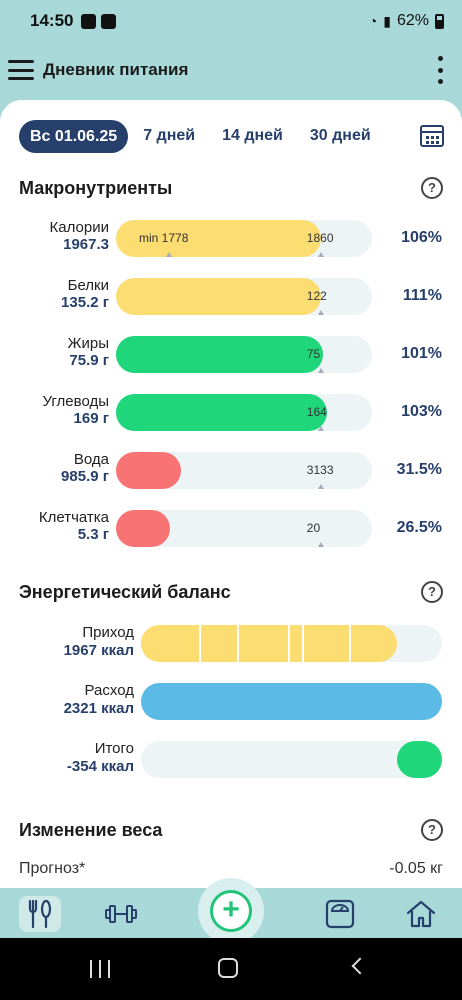 Image resolution: width=462 pixels, height=1000 pixels. Describe the element at coordinates (422, 295) in the screenshot. I see `macro-percent: 111%` at that location.